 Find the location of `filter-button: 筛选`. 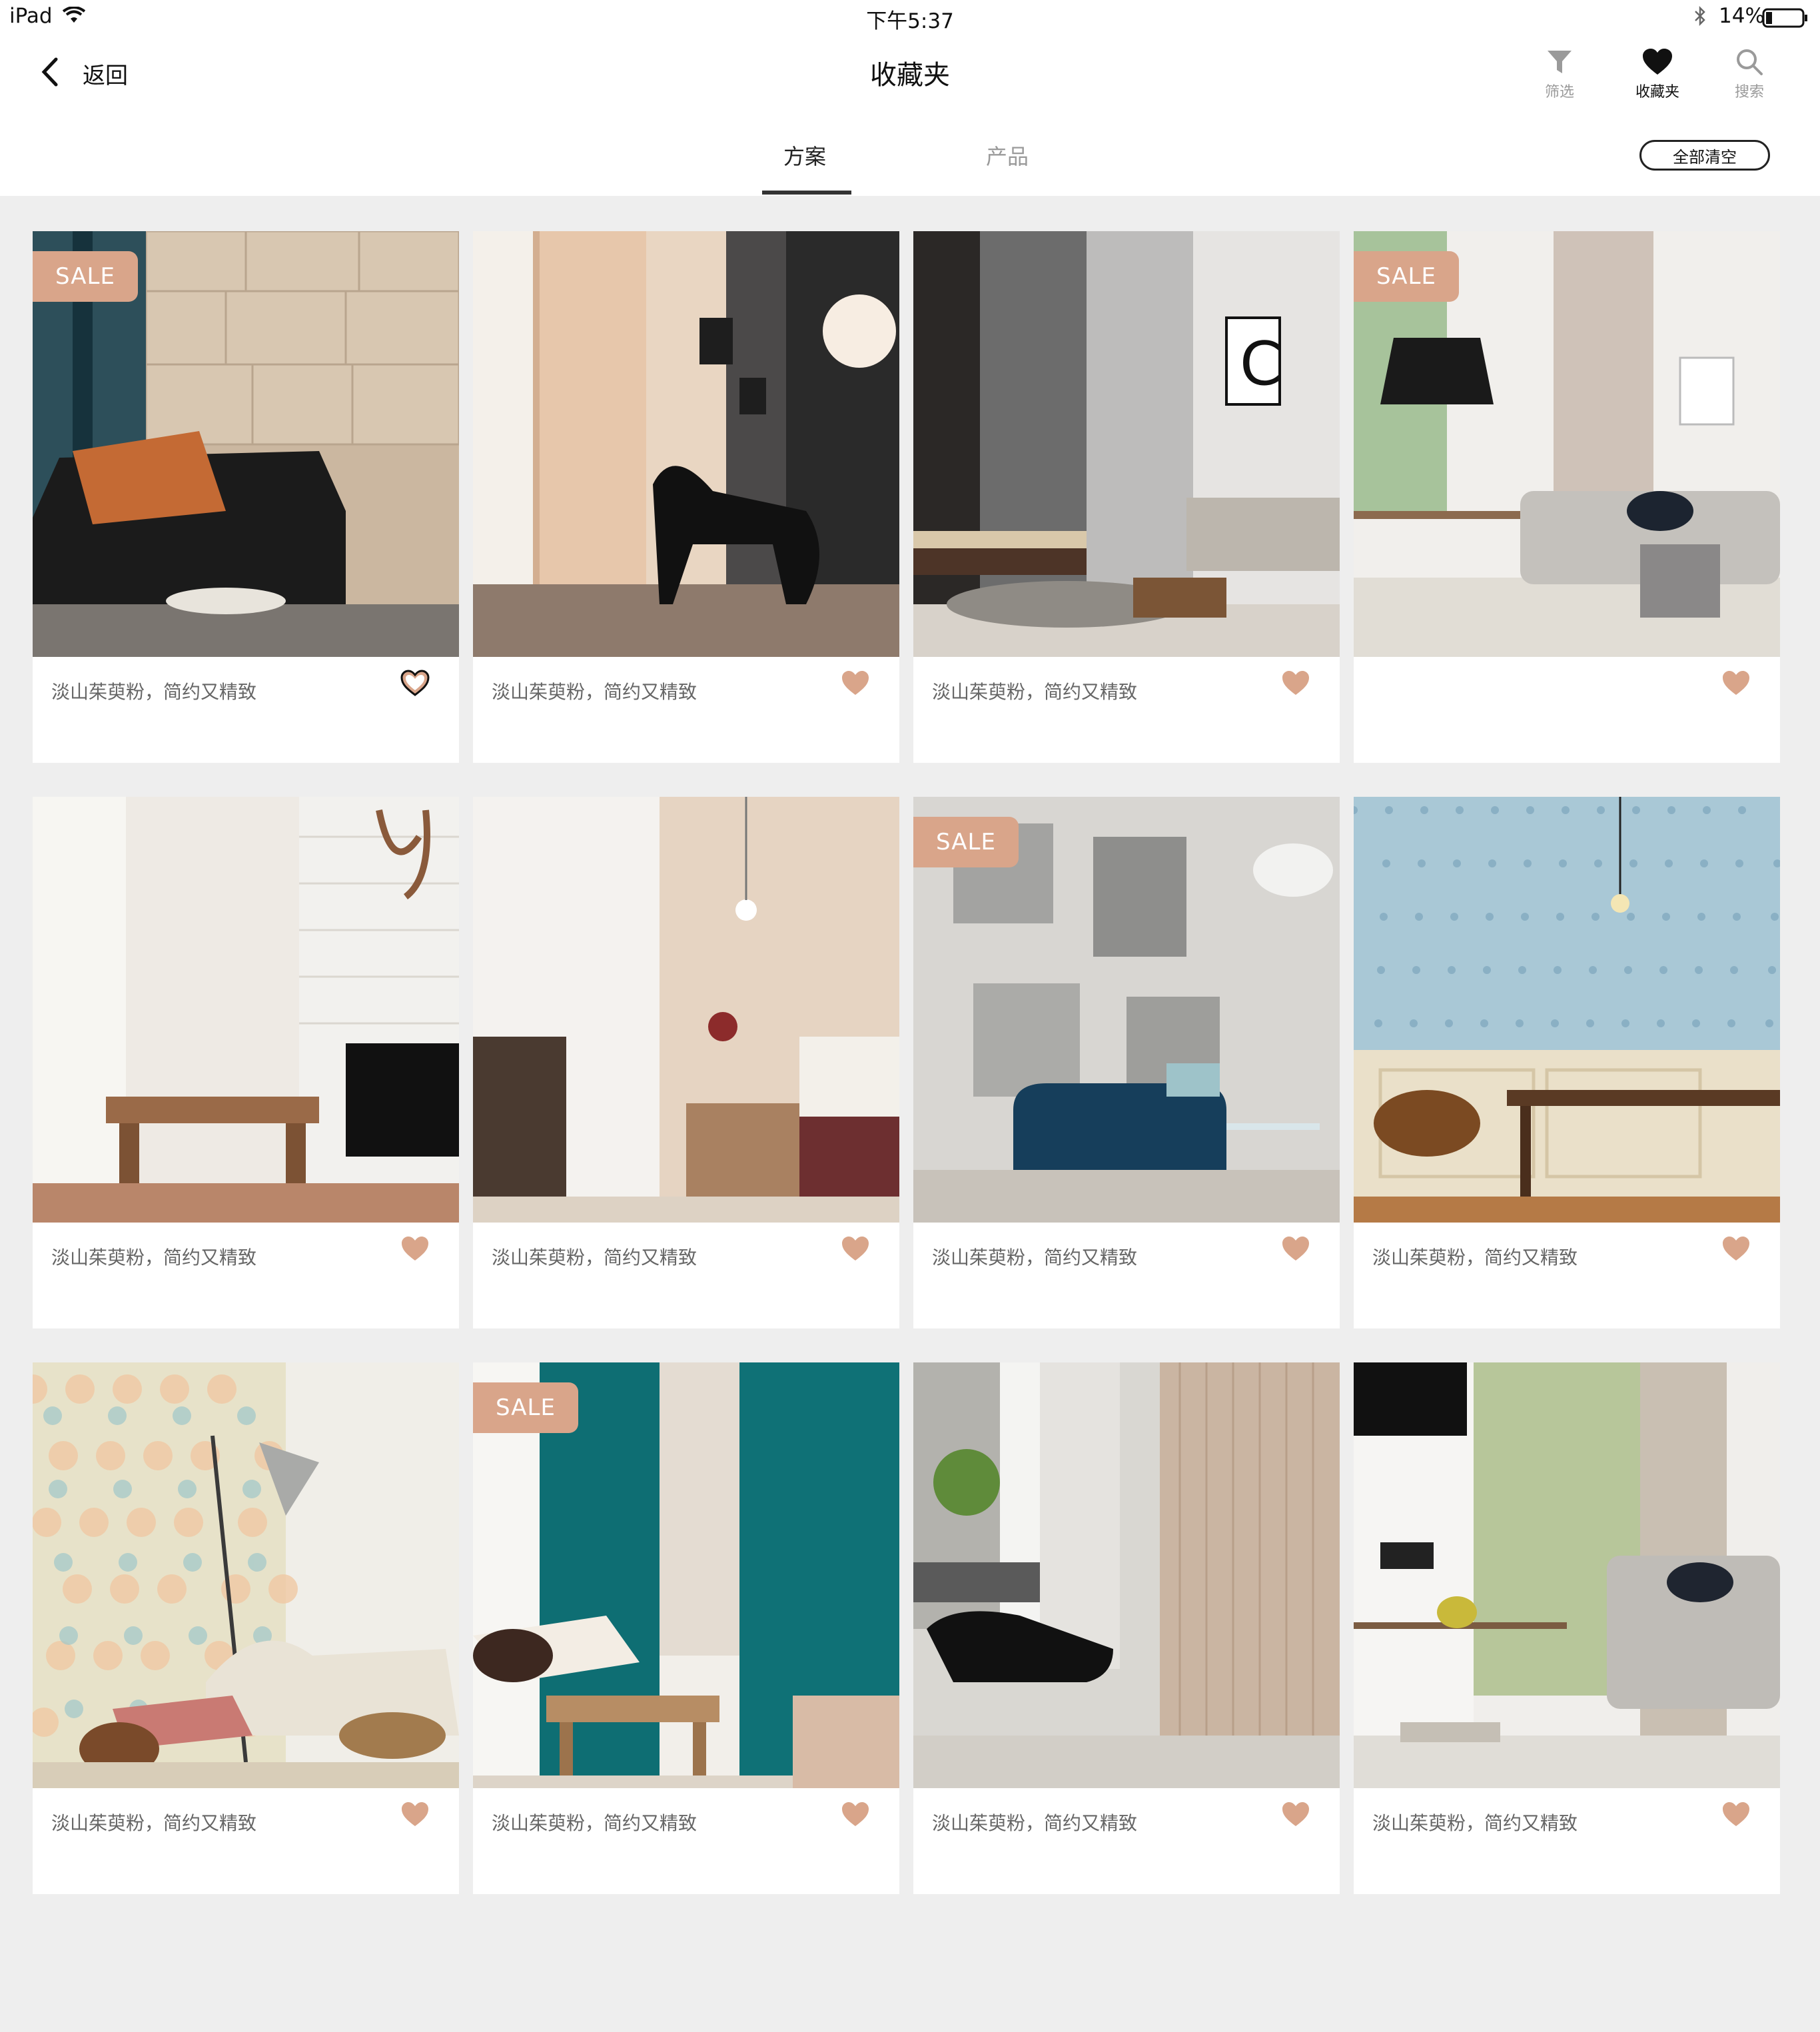

filter-button: 筛选 is located at coordinates (1559, 74).